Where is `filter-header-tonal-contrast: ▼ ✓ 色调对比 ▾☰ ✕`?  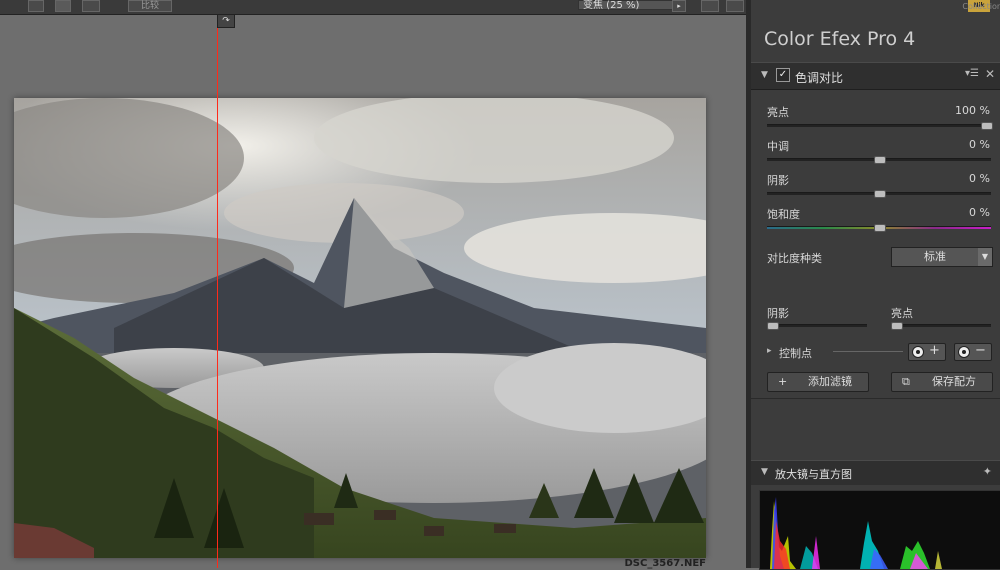
filter-header-tonal-contrast: ▼ ✓ 色调对比 ▾☰ ✕ is located at coordinates (875, 76).